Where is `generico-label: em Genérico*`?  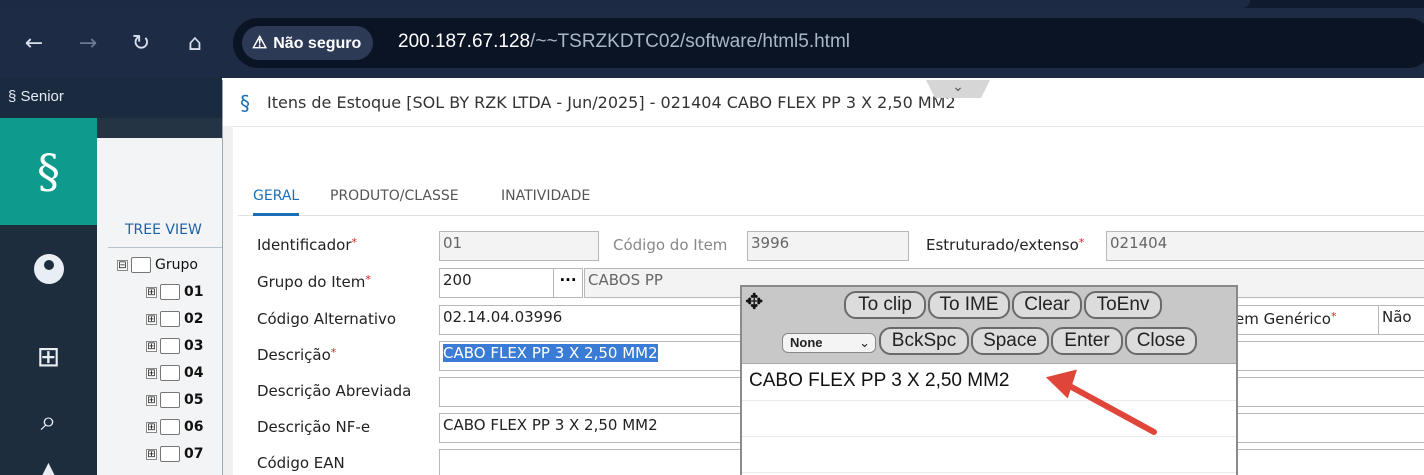
generico-label: em Genérico* is located at coordinates (1286, 319).